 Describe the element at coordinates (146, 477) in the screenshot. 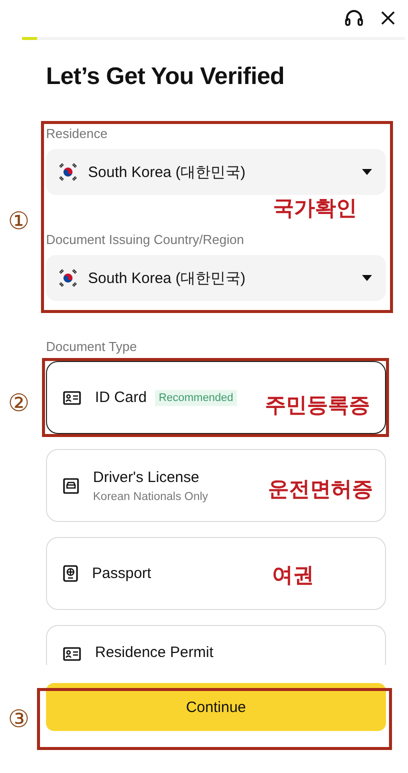

I see `option-title: Driver's License` at that location.